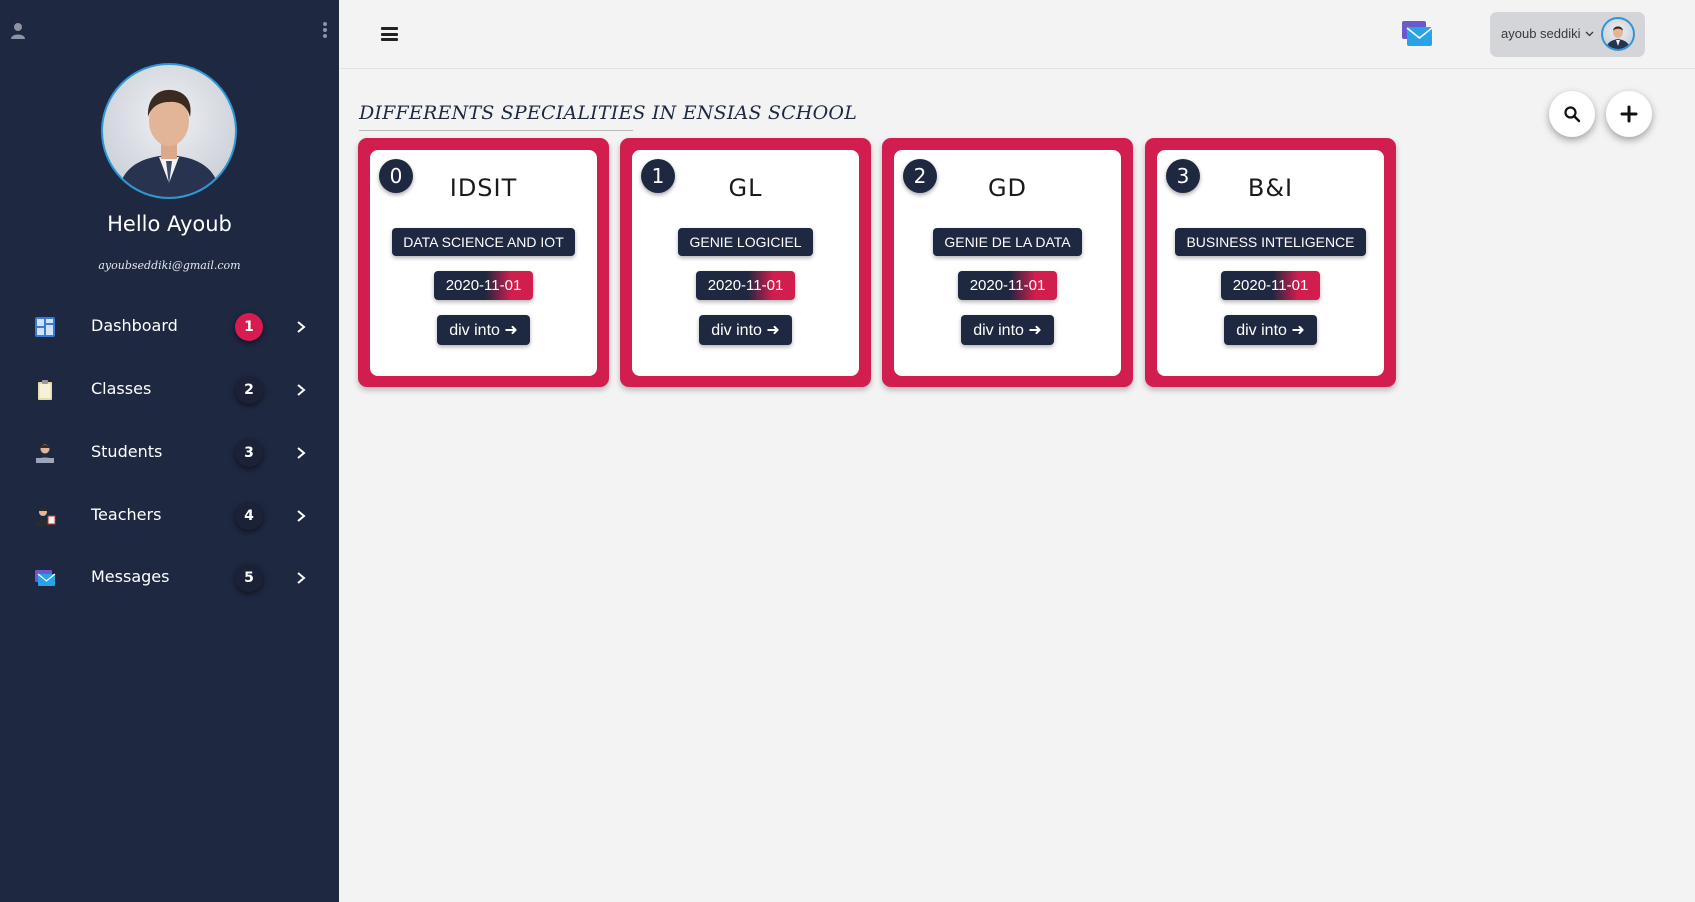  What do you see at coordinates (169, 265) in the screenshot?
I see `user-email: ayoubseddiki@gmail.com` at bounding box center [169, 265].